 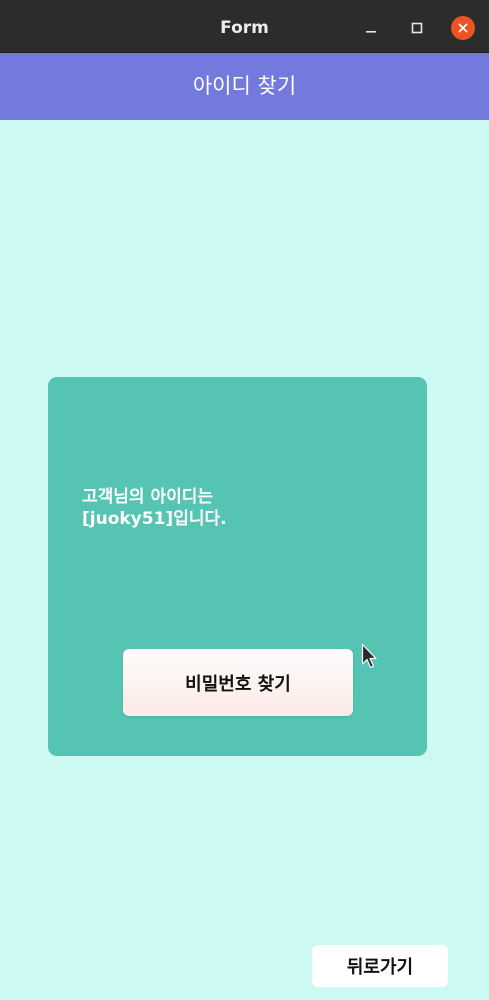 I want to click on page-title: 아이디 찾기, so click(x=244, y=86).